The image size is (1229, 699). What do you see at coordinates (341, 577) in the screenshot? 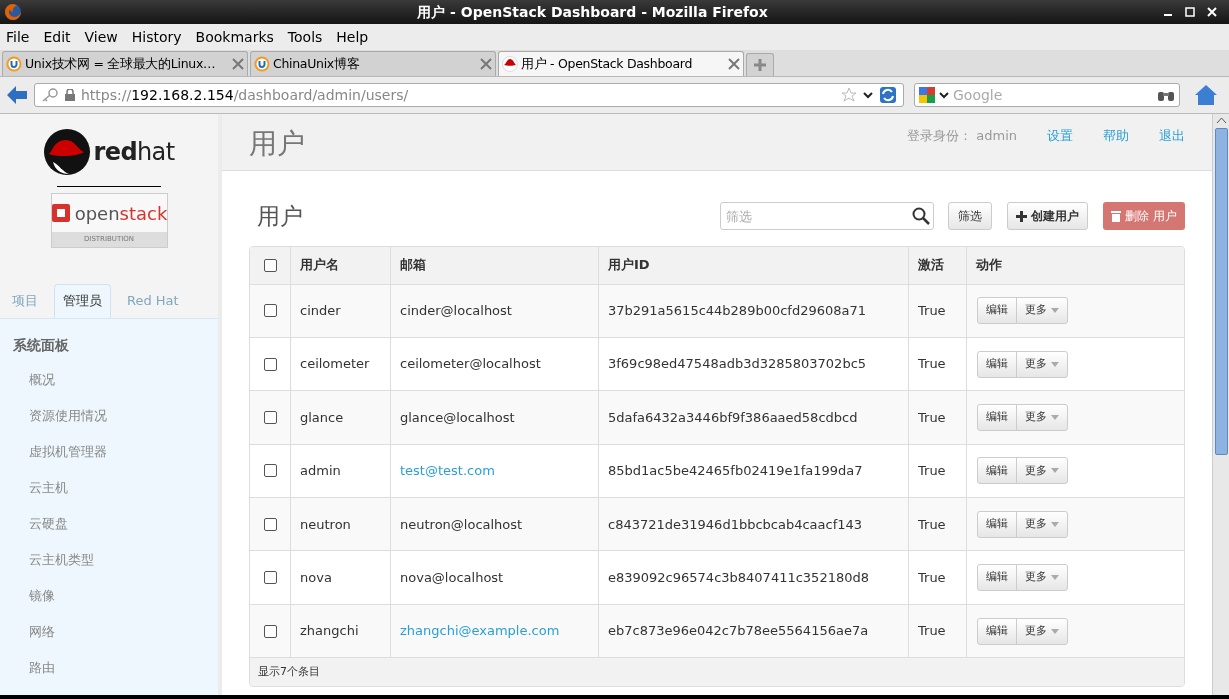
I see `table-cell: nova` at bounding box center [341, 577].